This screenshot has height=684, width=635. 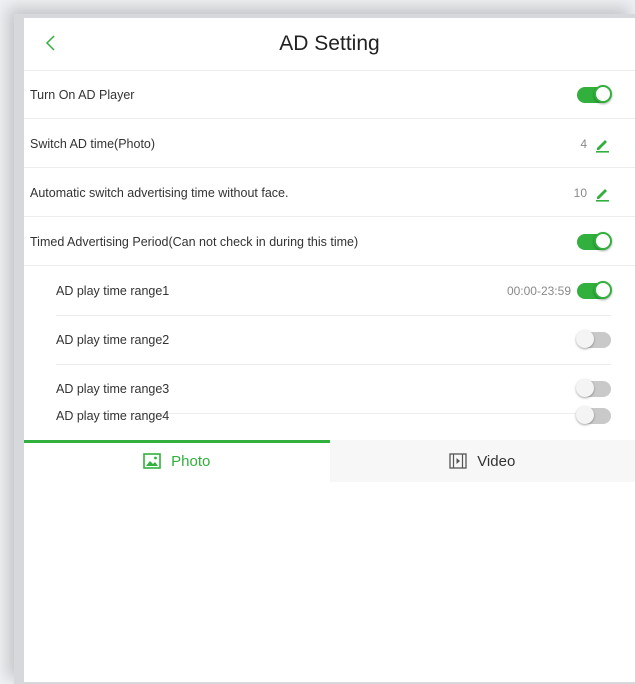 I want to click on media-tabs: Photo Video, so click(x=329, y=461).